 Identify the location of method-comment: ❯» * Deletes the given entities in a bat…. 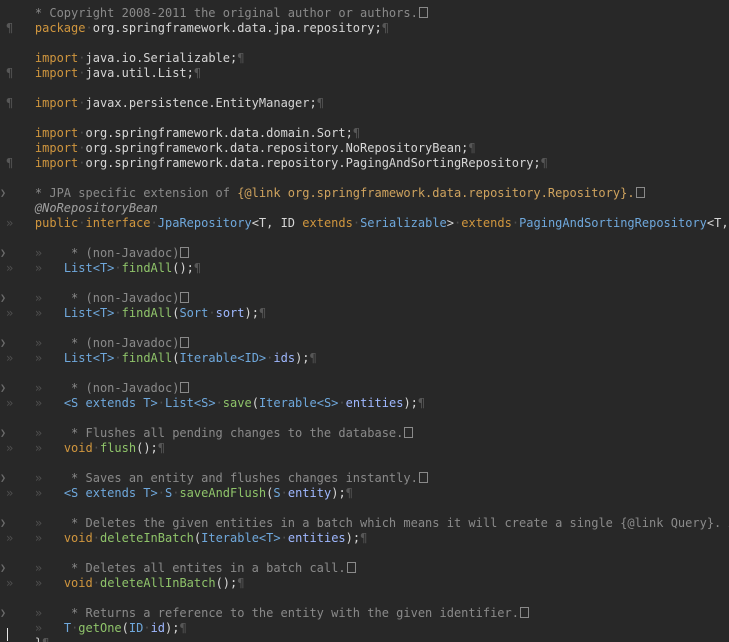
(364, 523).